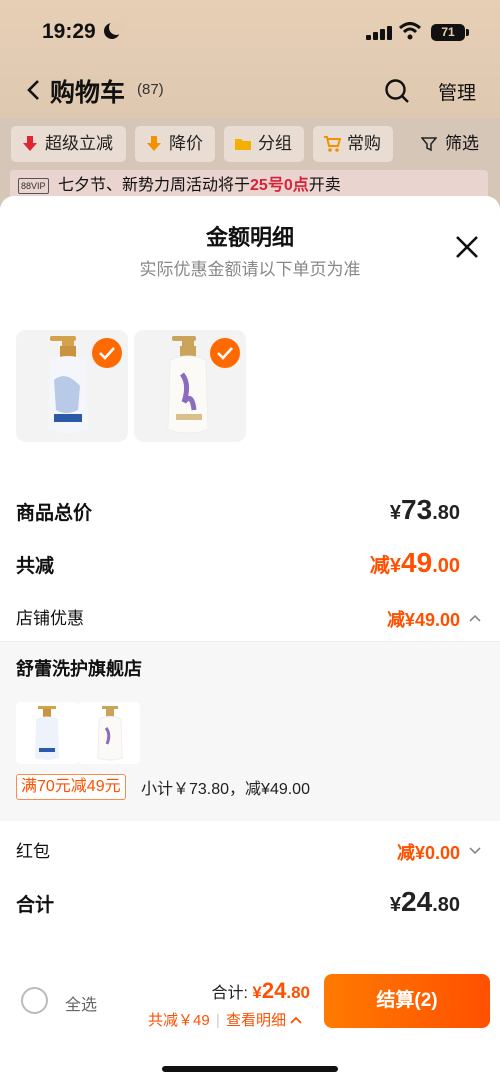 Image resolution: width=500 pixels, height=1082 pixels. Describe the element at coordinates (423, 619) in the screenshot. I see `store-discount-value: 减¥49.00` at that location.